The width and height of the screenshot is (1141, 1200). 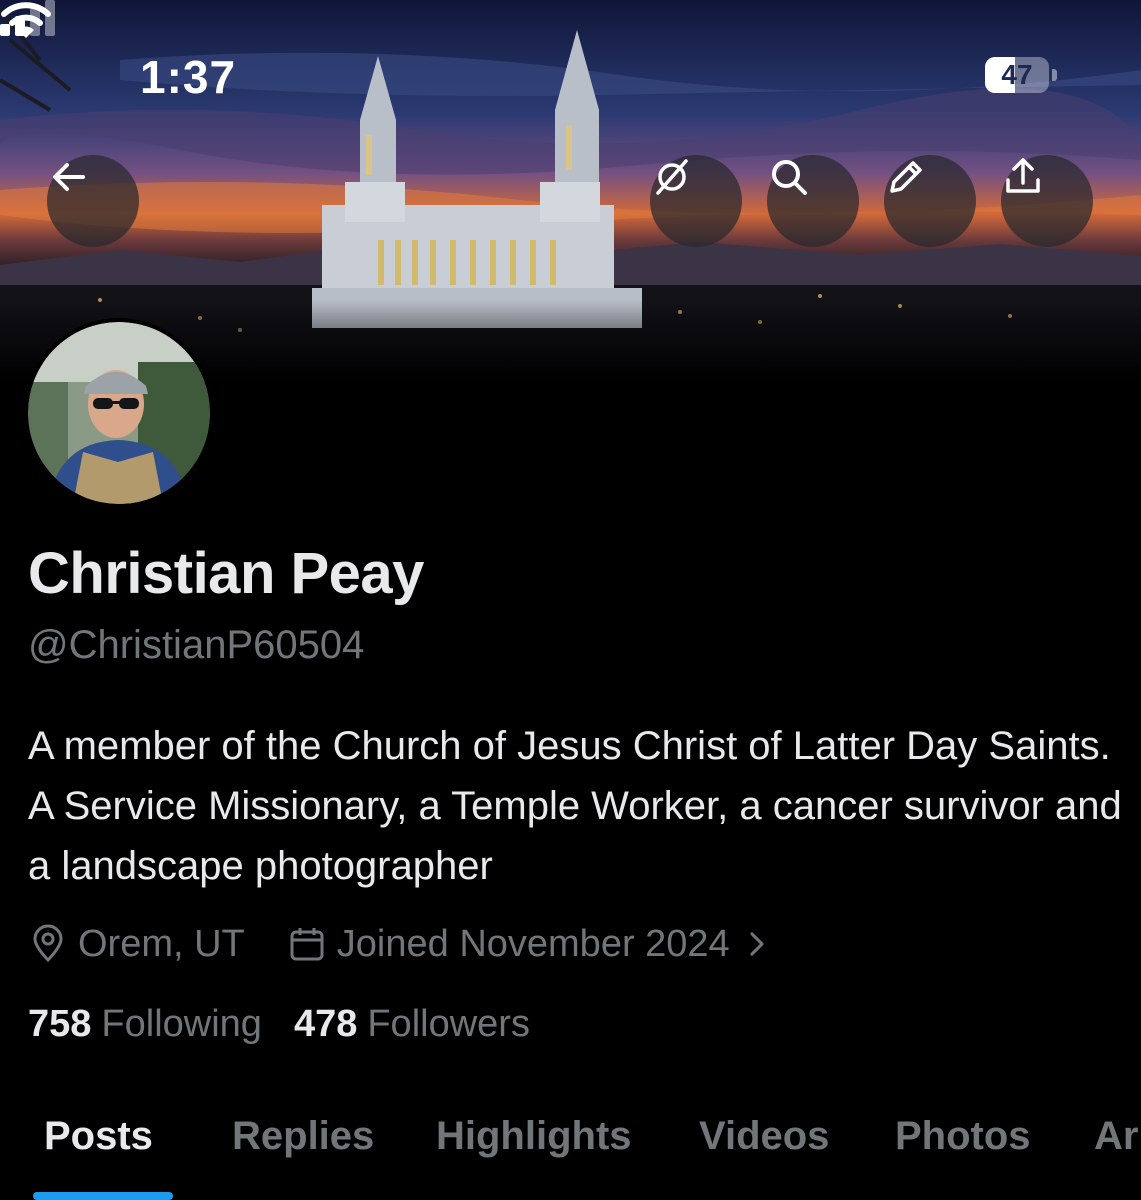 I want to click on location-item: Orem, UT, so click(x=136, y=944).